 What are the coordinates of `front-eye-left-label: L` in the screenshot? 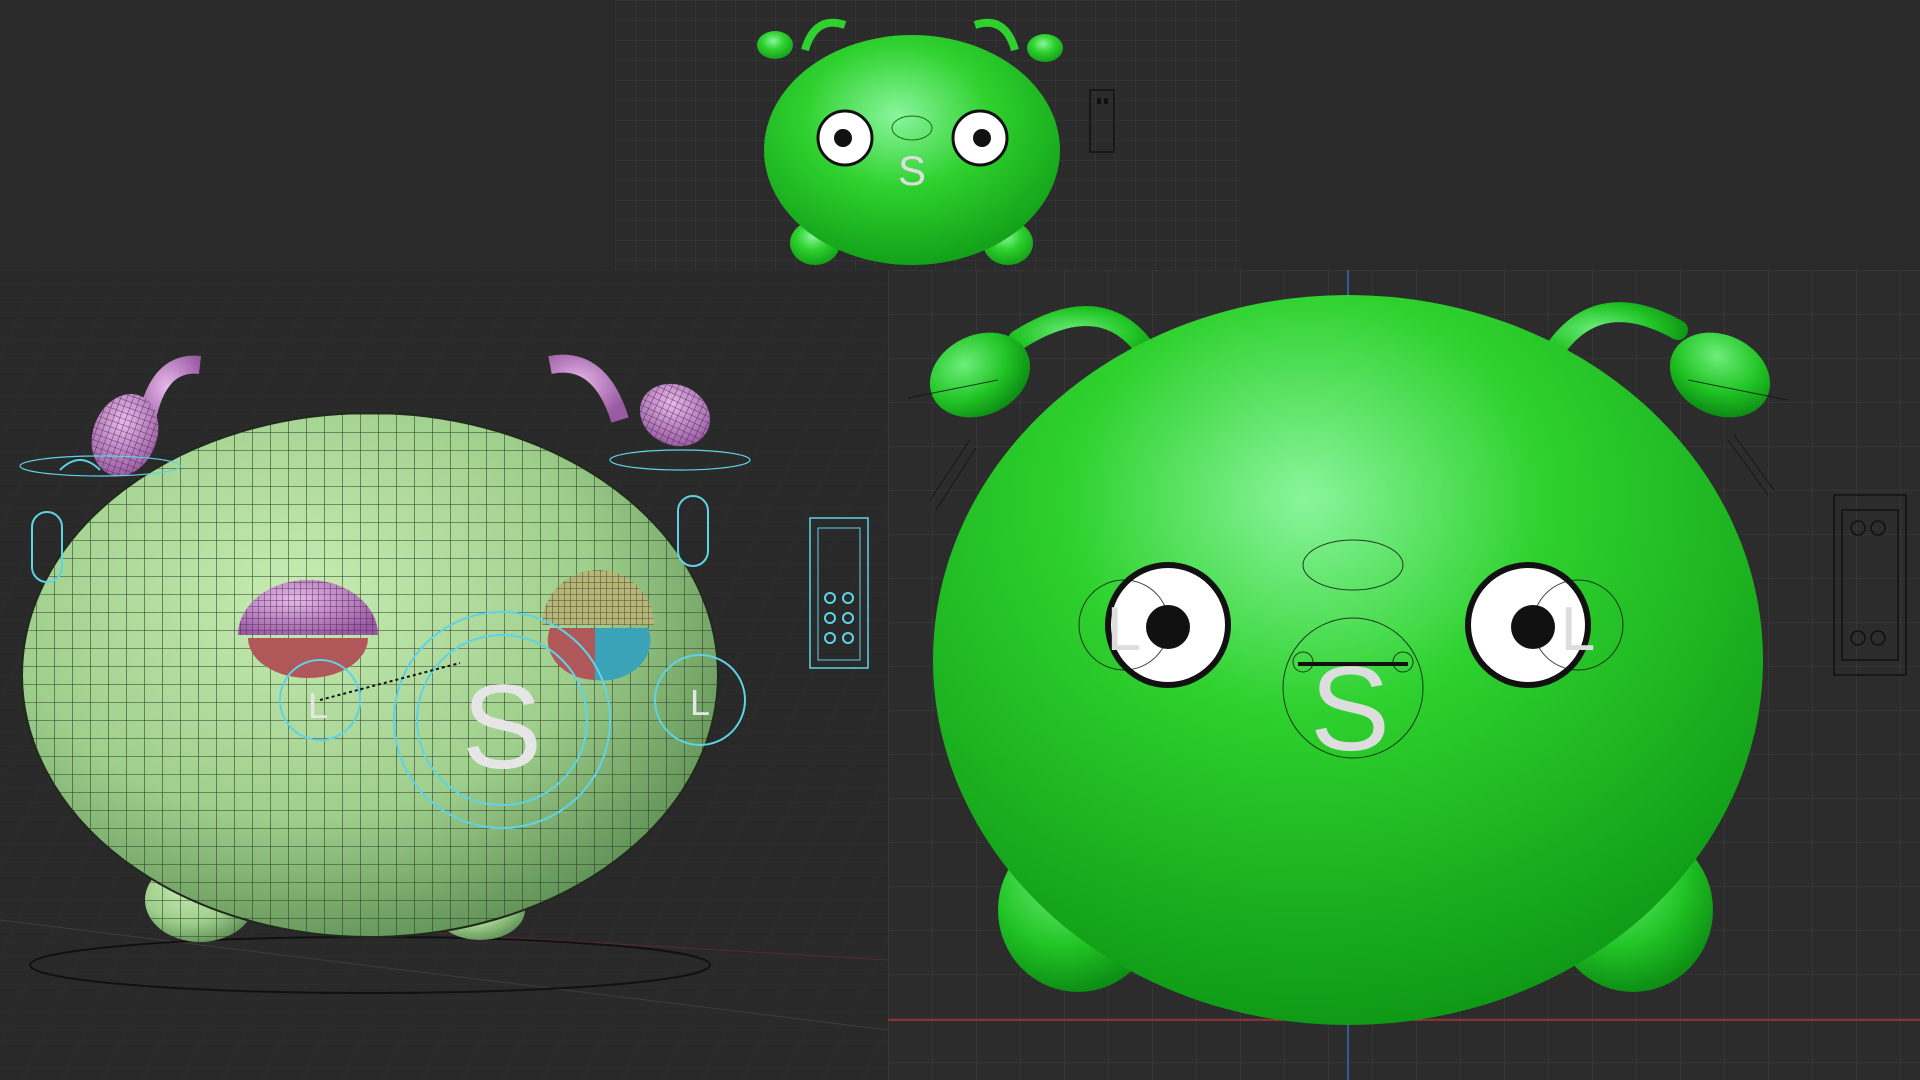 It's located at (1124, 629).